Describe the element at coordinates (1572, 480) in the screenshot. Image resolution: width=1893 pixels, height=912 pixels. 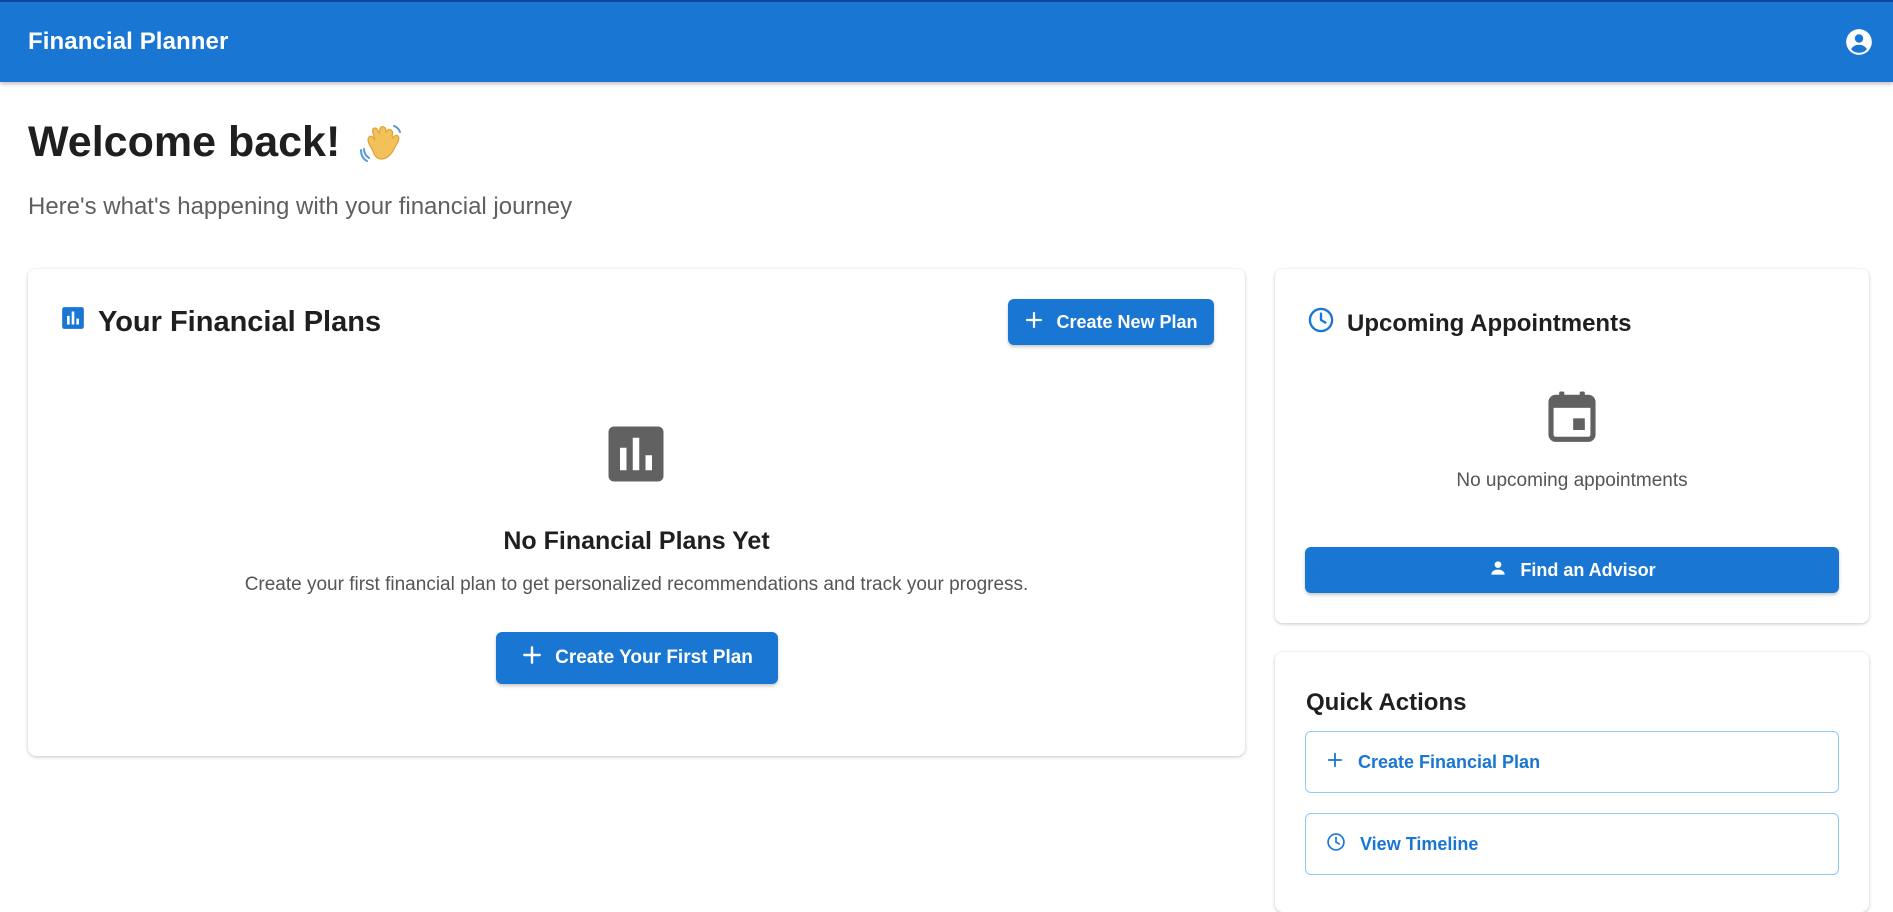
I see `no-appointments-text: No upcoming appointments` at that location.